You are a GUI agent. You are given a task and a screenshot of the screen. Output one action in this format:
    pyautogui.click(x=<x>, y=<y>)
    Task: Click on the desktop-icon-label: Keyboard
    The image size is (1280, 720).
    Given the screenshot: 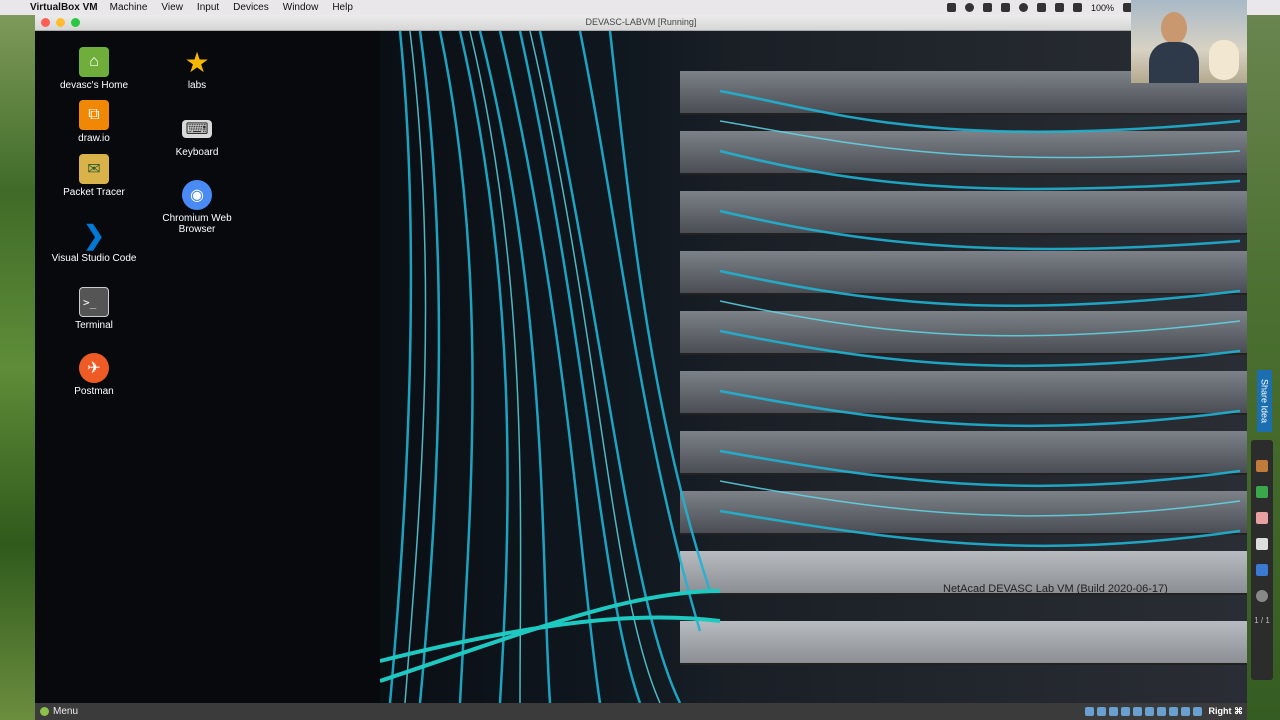 What is the action you would take?
    pyautogui.click(x=197, y=152)
    